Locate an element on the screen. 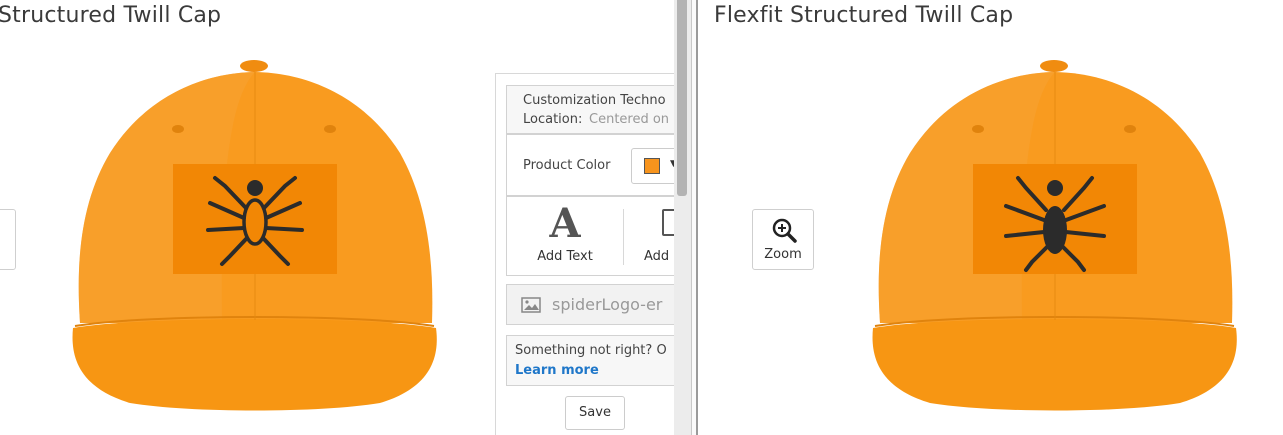  add-image-button: Add is located at coordinates (649, 237).